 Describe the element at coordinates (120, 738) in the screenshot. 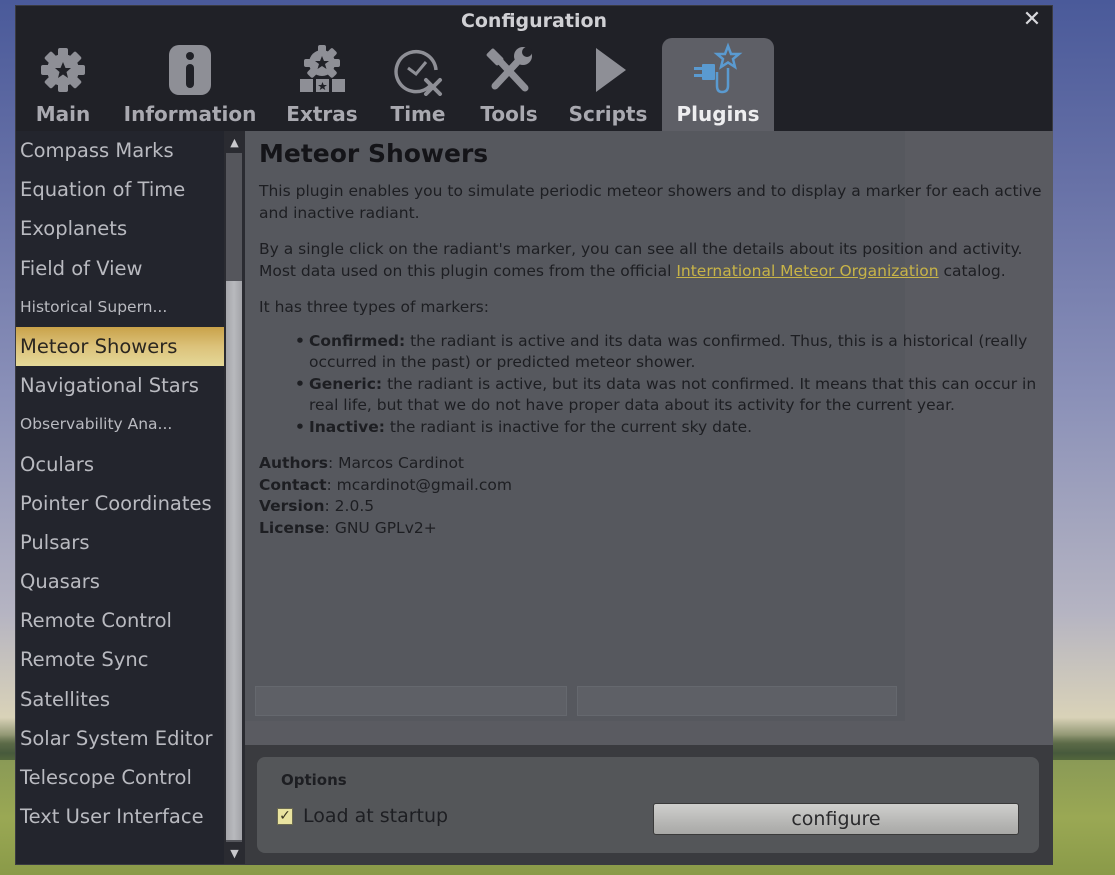

I see `plugin-list-item: Solar System Editor` at that location.